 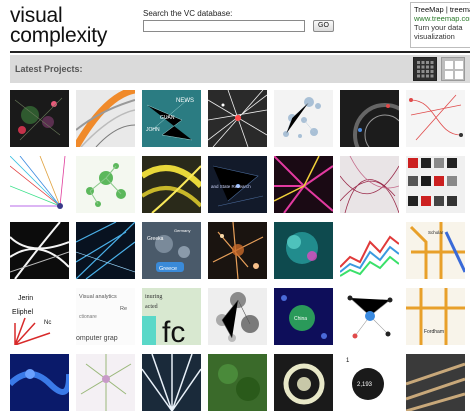 I want to click on dot-network-thumbnail, so click(x=369, y=316).